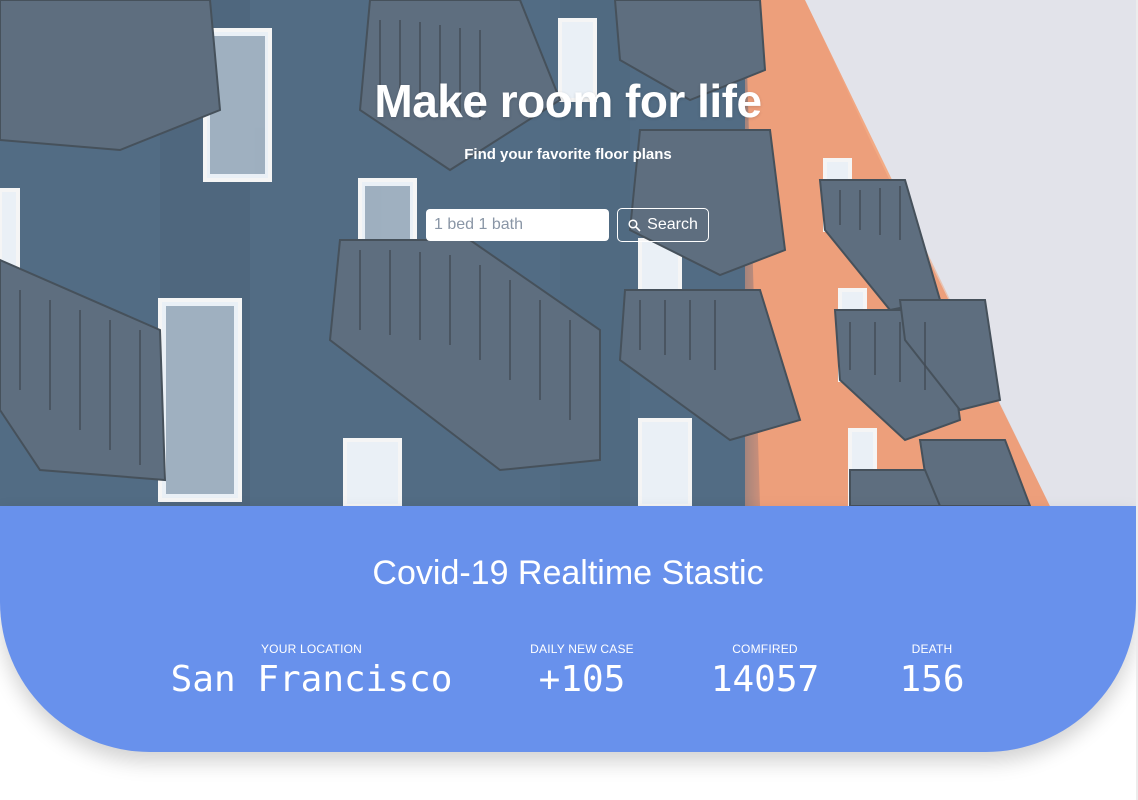 The height and width of the screenshot is (800, 1138). Describe the element at coordinates (568, 573) in the screenshot. I see `covid-stats-title: Covid-19 Realtime Stastic` at that location.